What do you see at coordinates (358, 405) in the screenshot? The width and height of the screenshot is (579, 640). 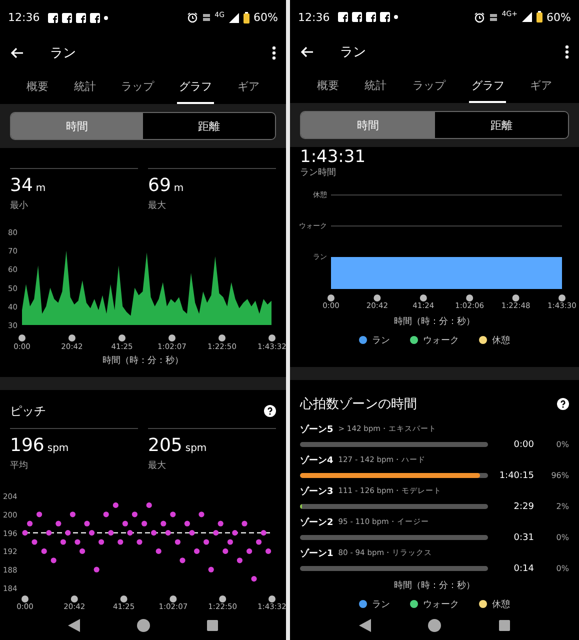 I see `section-title: 心拍数ゾーンの時間` at bounding box center [358, 405].